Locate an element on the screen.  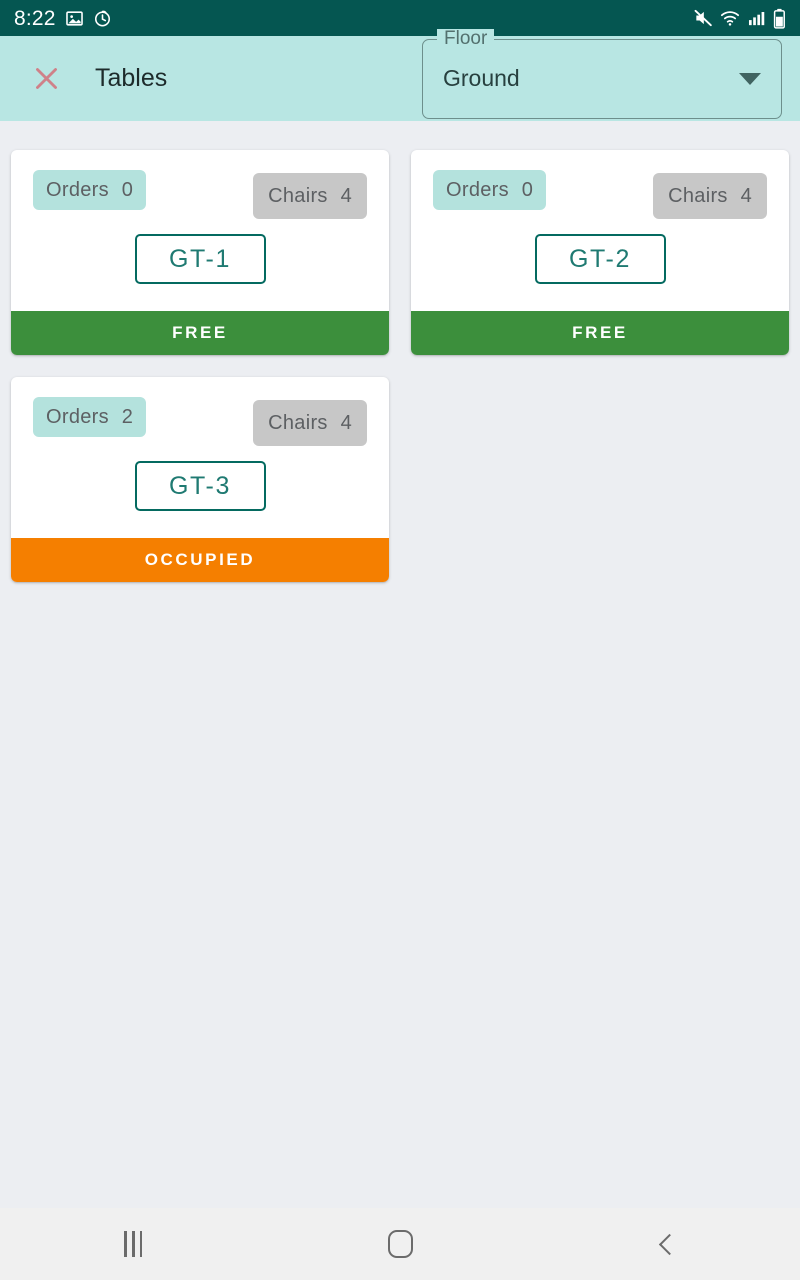
app-bar: Tables Floor Ground is located at coordinates (400, 74).